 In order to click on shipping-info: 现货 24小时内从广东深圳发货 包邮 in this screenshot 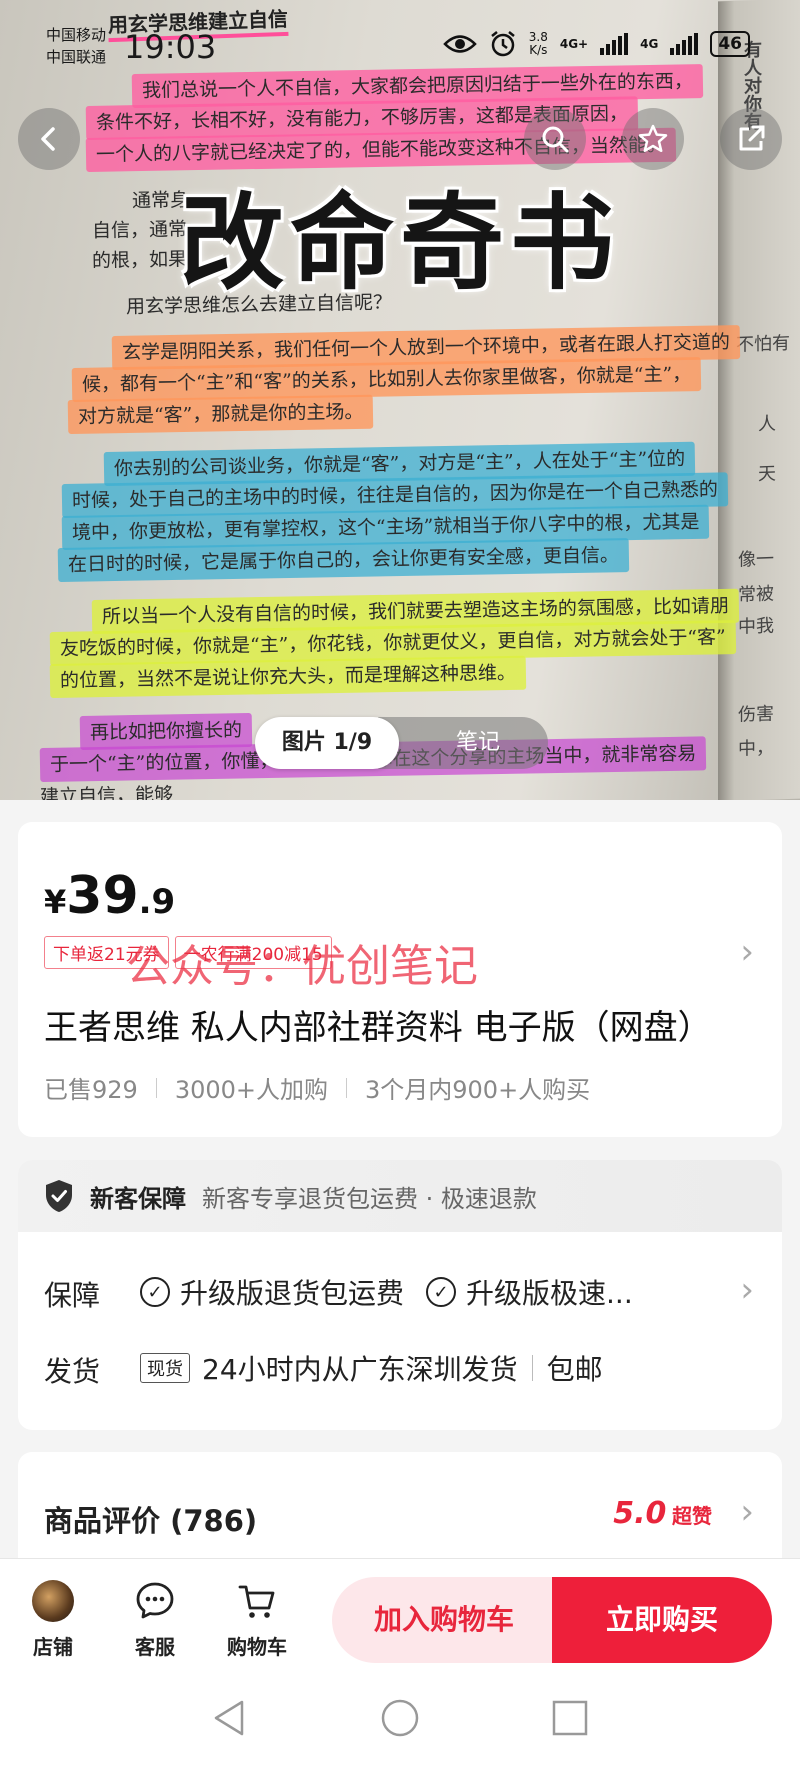, I will do `click(371, 1368)`.